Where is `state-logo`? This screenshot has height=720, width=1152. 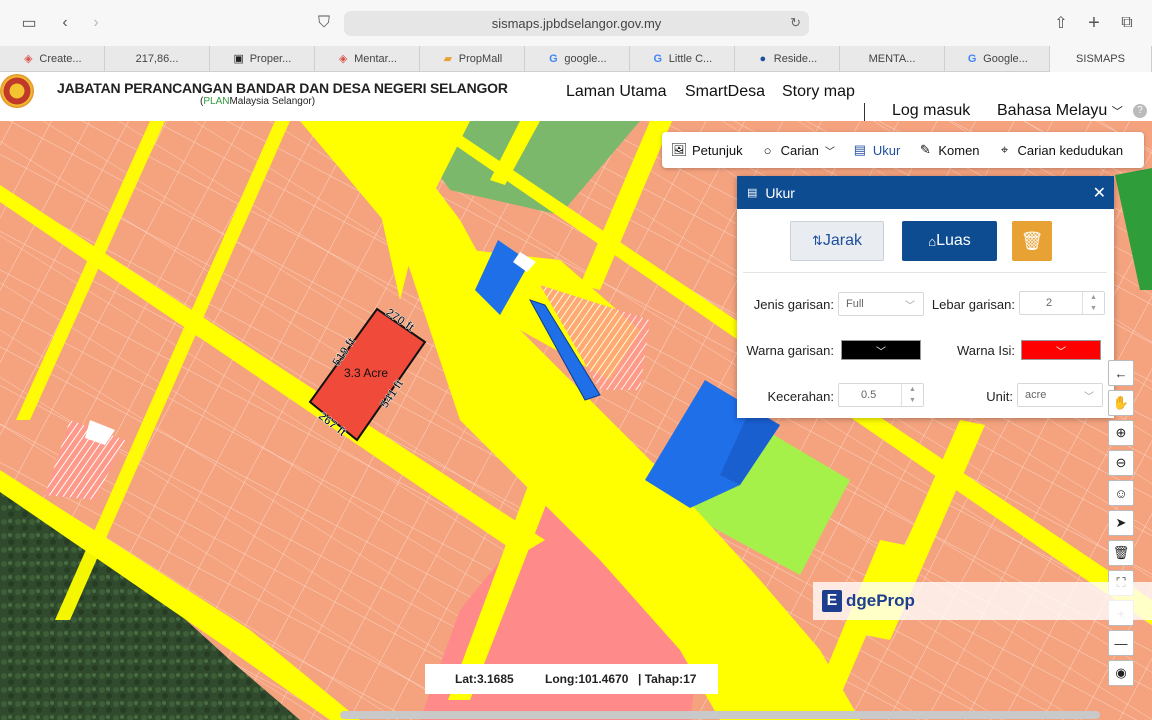 state-logo is located at coordinates (17, 91).